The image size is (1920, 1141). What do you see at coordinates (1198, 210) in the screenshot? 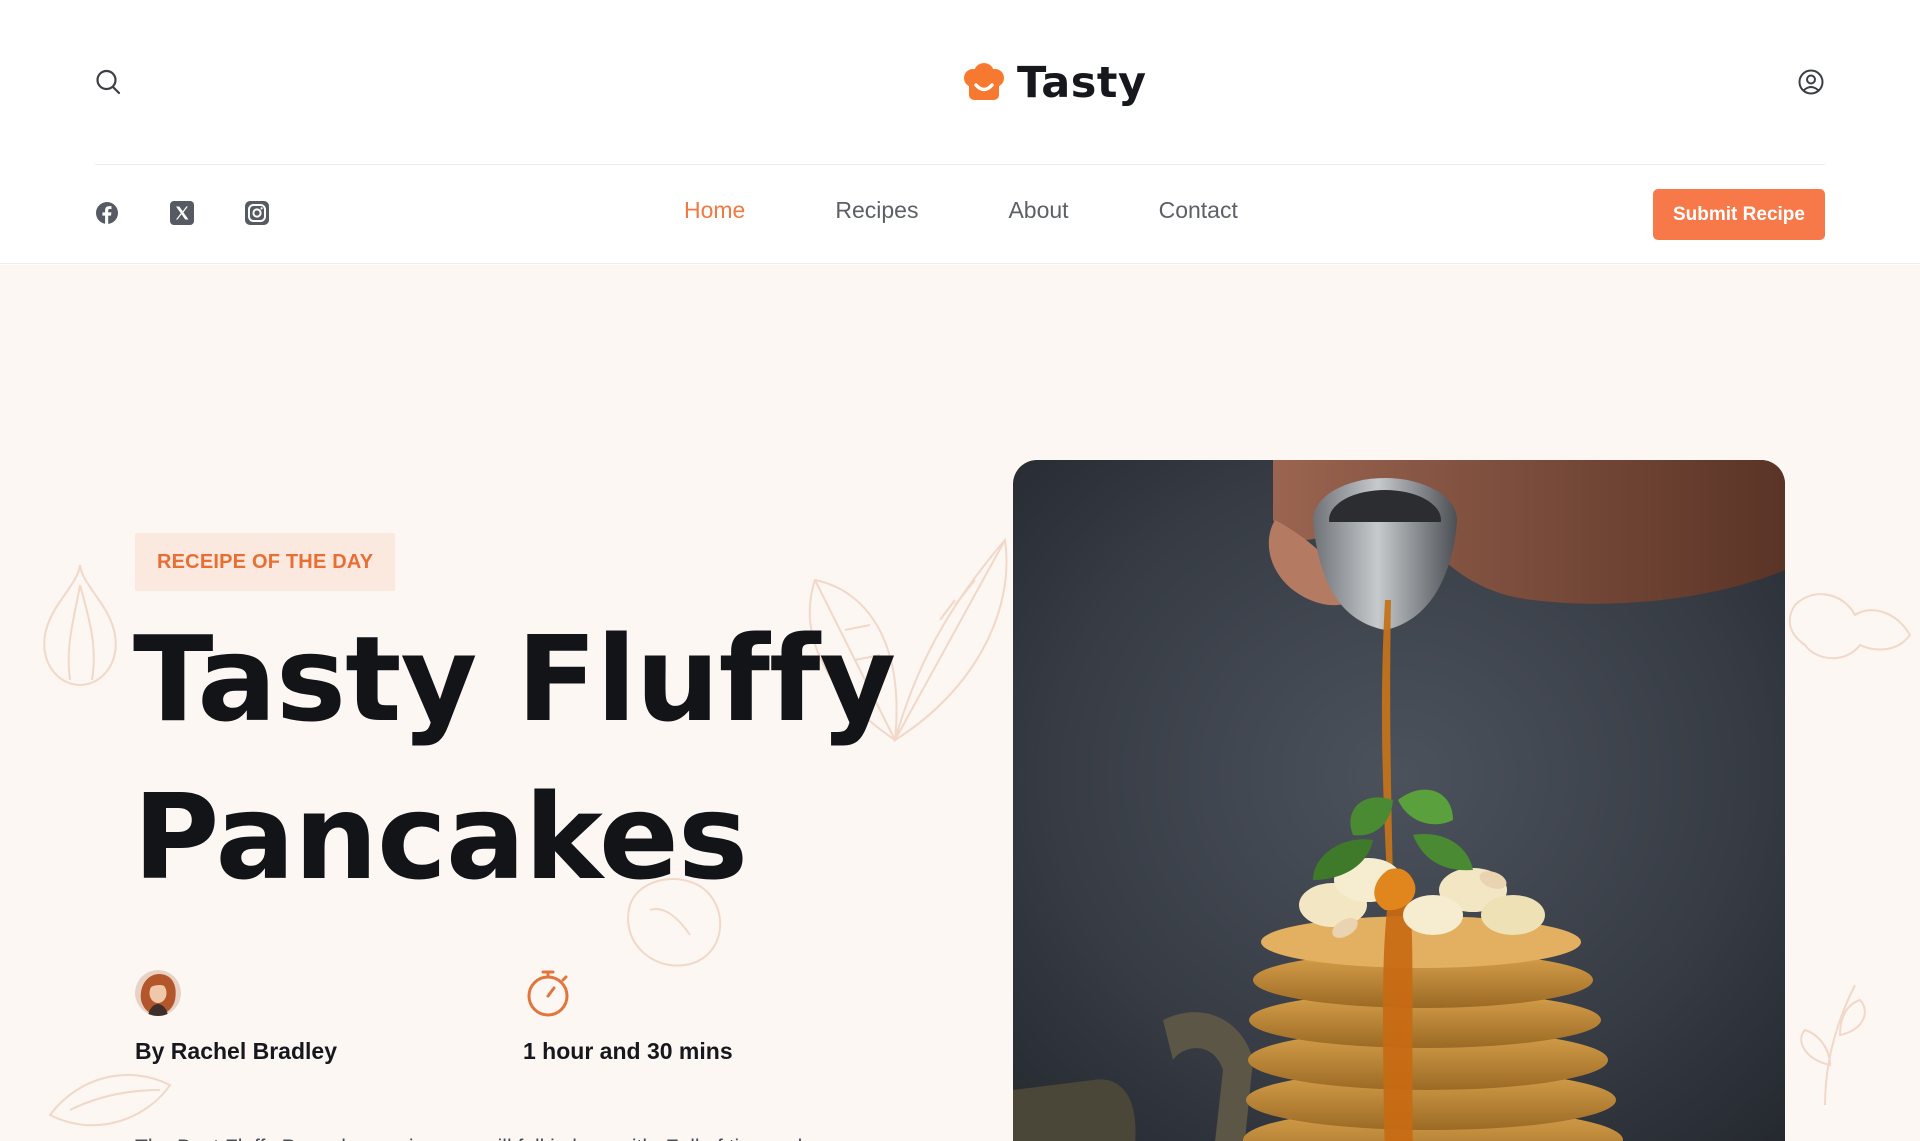
I see `nav-contact: Contact` at bounding box center [1198, 210].